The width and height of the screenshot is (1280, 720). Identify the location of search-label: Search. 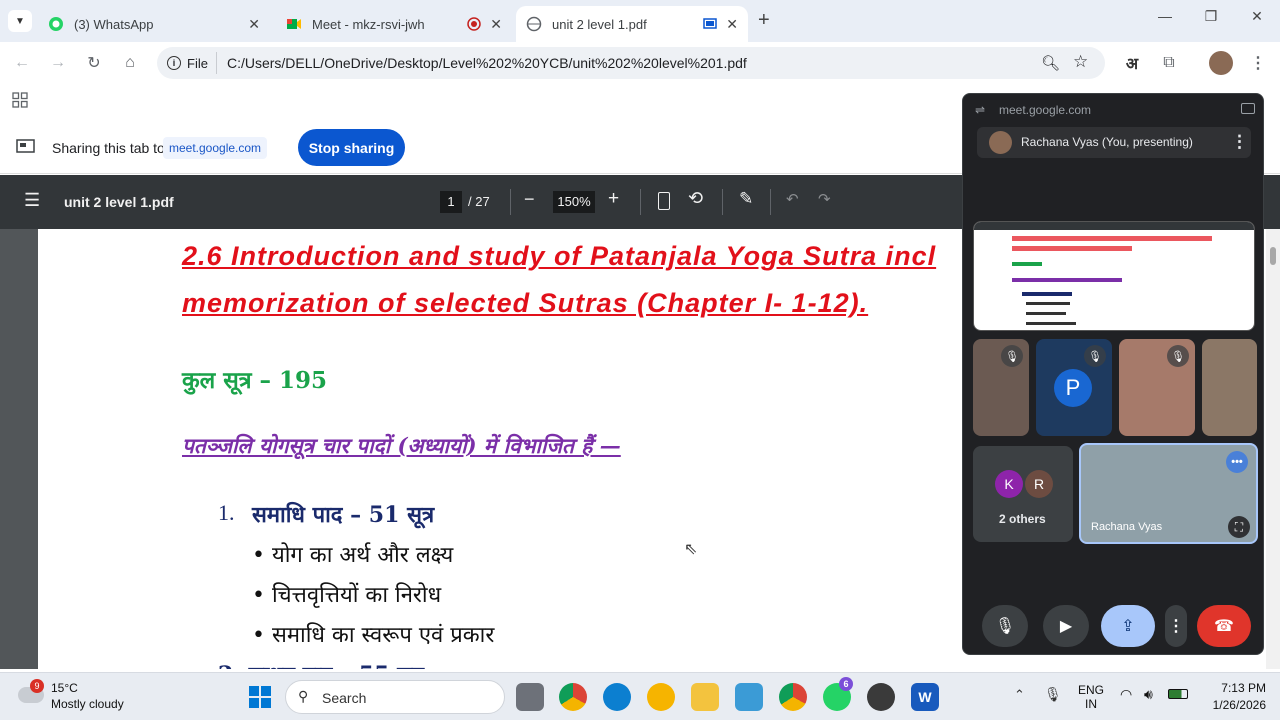
(344, 698).